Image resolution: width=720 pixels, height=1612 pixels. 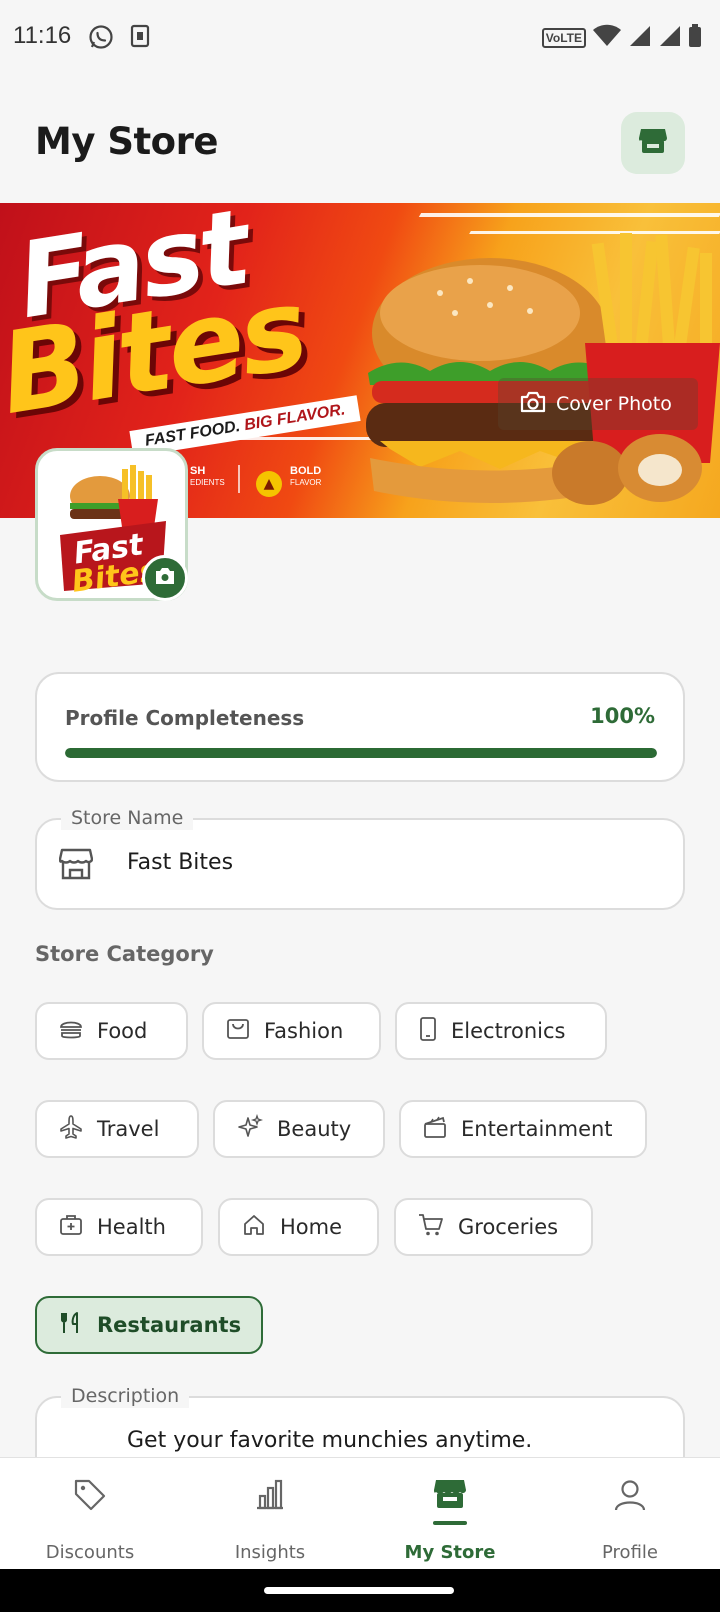 I want to click on sparkle-icon, so click(x=250, y=1129).